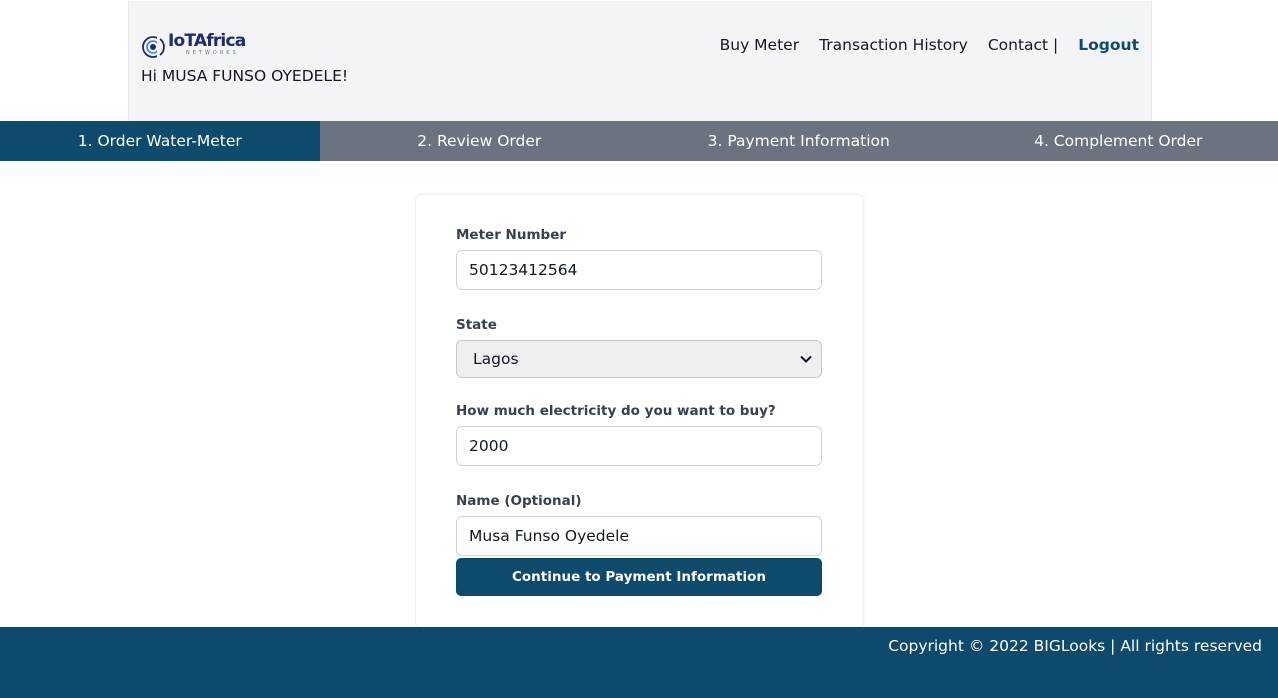  What do you see at coordinates (519, 501) in the screenshot?
I see `name-label: Name (Optional)` at bounding box center [519, 501].